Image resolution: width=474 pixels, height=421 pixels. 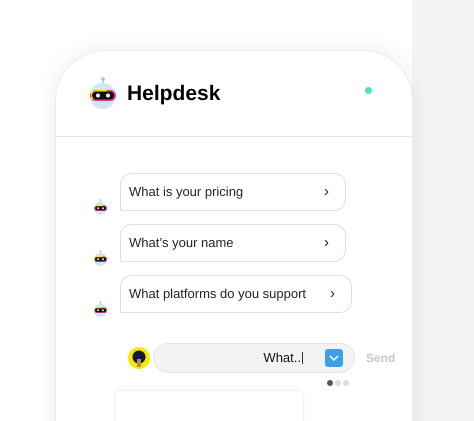 What do you see at coordinates (233, 243) in the screenshot?
I see `suggestion-bubble: What’s your name ›` at bounding box center [233, 243].